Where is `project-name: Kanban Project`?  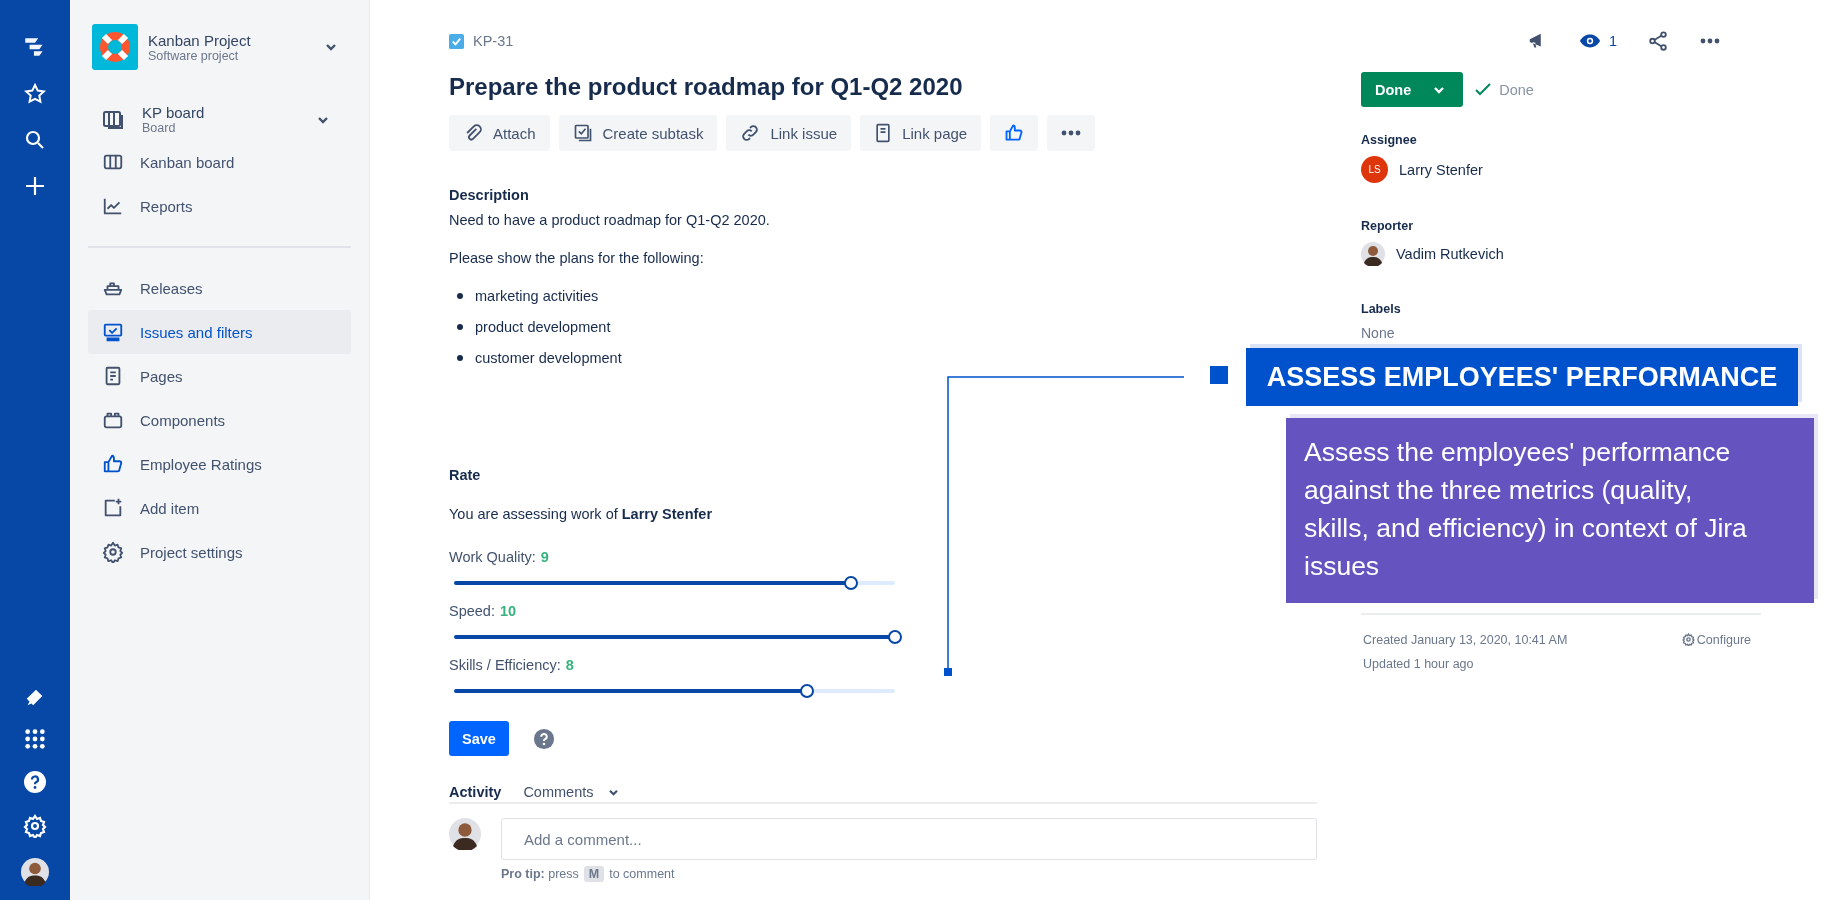 project-name: Kanban Project is located at coordinates (200, 40).